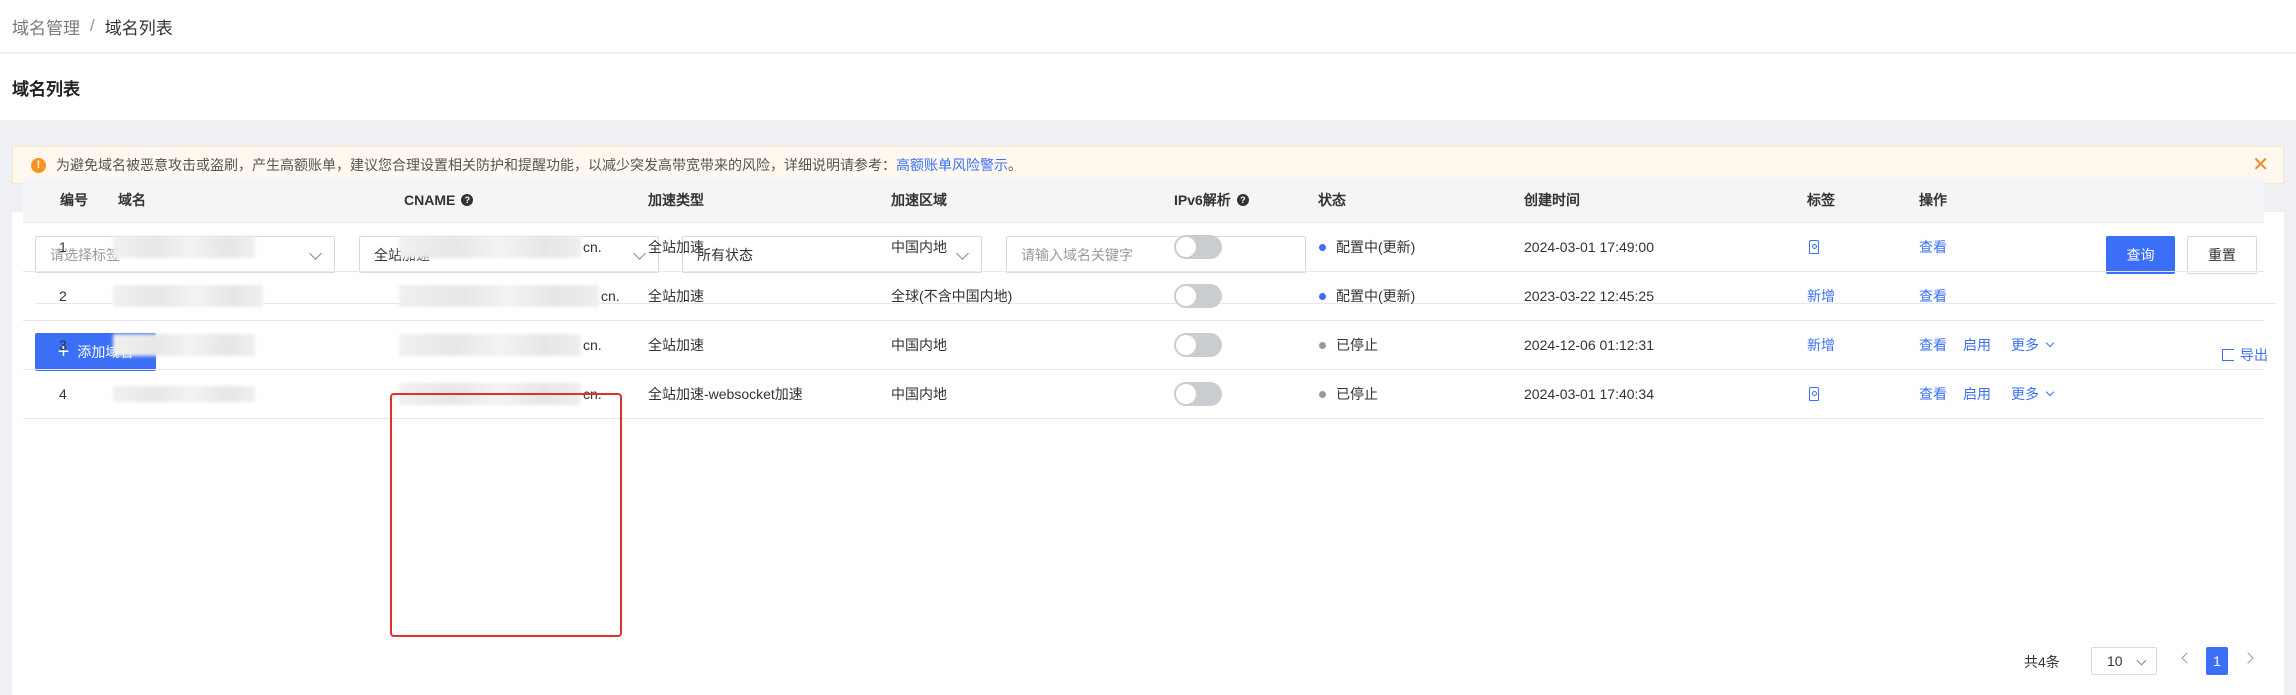  What do you see at coordinates (63, 296) in the screenshot?
I see `row-no: 2` at bounding box center [63, 296].